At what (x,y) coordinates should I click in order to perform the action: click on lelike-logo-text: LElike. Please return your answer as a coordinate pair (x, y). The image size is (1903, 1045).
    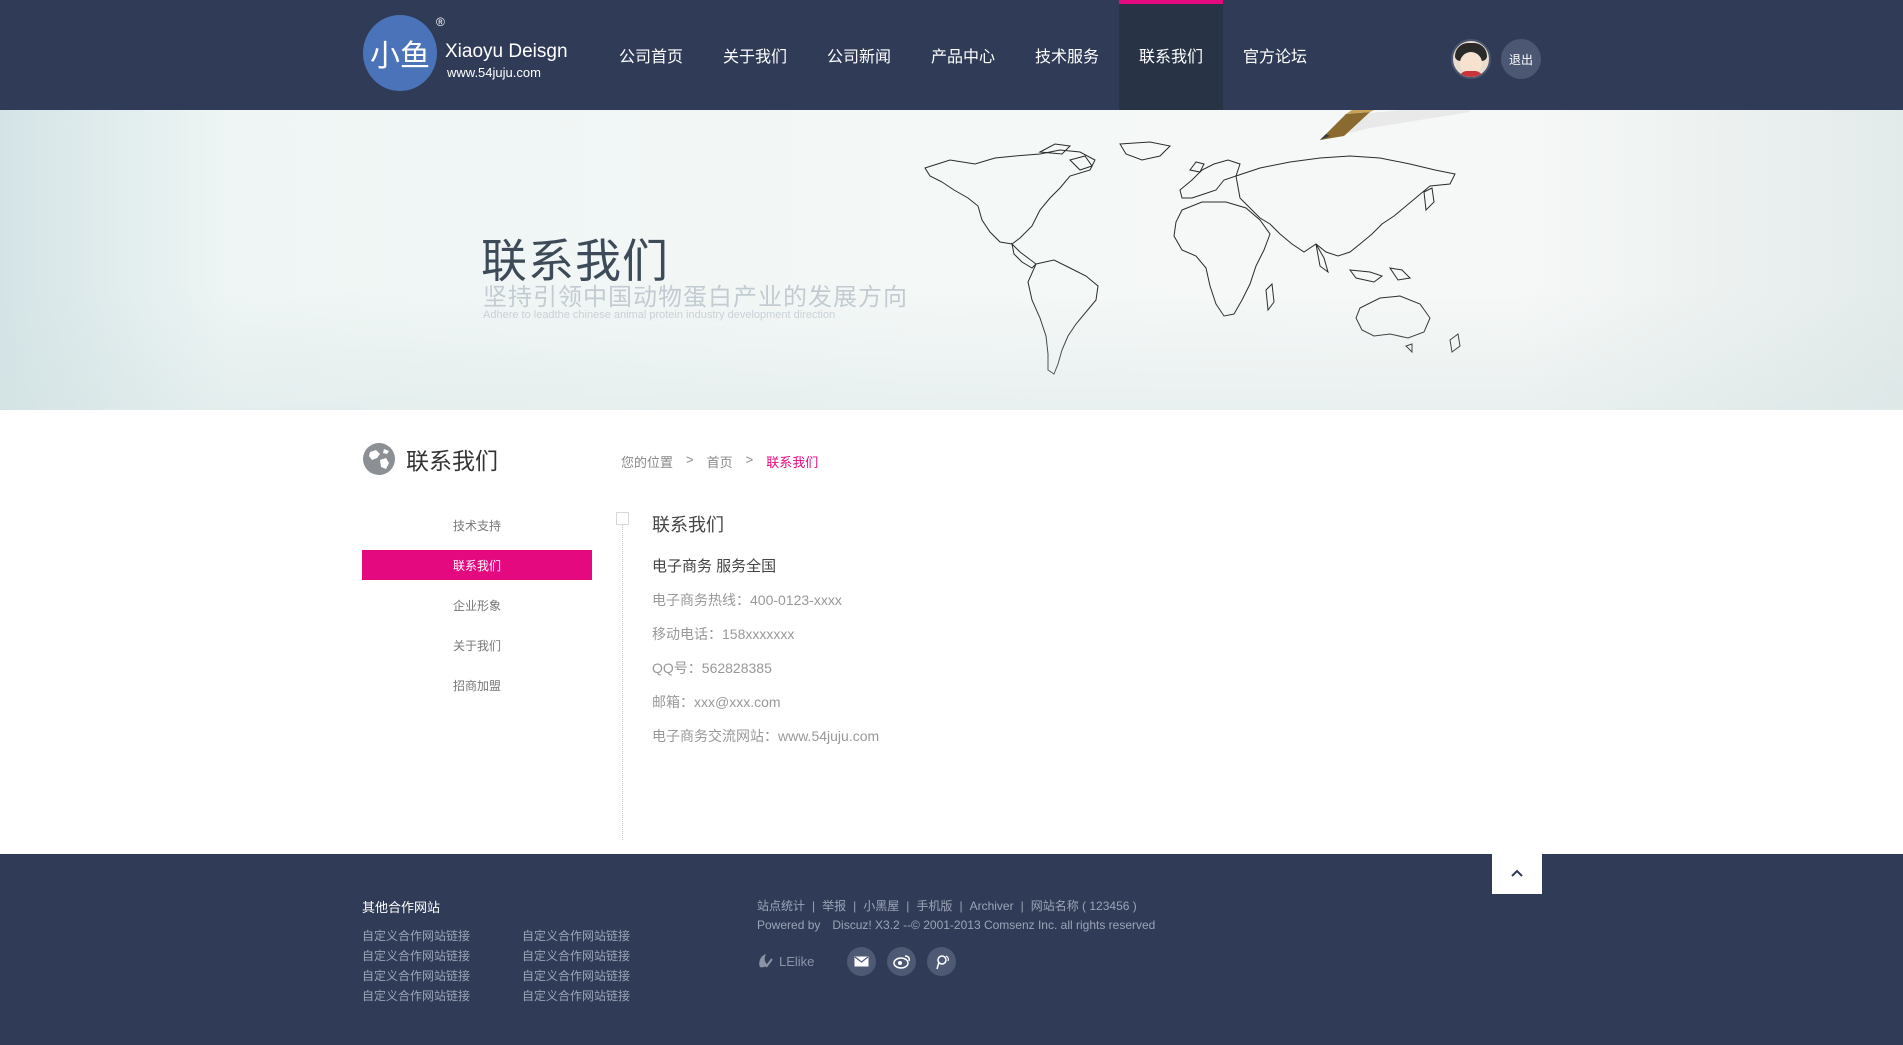
    Looking at the image, I should click on (797, 961).